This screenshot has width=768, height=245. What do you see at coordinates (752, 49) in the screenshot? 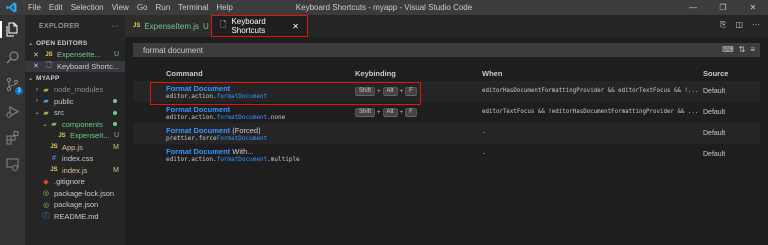
I see `clear-filter-icon: ≡` at bounding box center [752, 49].